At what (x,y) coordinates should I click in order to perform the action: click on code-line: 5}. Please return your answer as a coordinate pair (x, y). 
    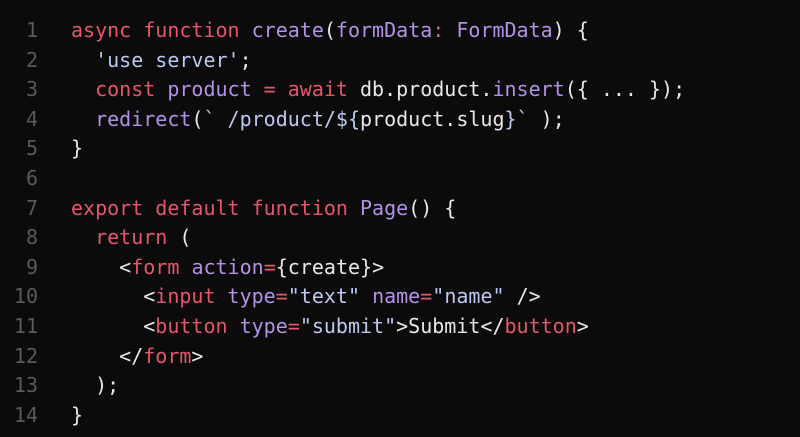
    Looking at the image, I should click on (400, 149).